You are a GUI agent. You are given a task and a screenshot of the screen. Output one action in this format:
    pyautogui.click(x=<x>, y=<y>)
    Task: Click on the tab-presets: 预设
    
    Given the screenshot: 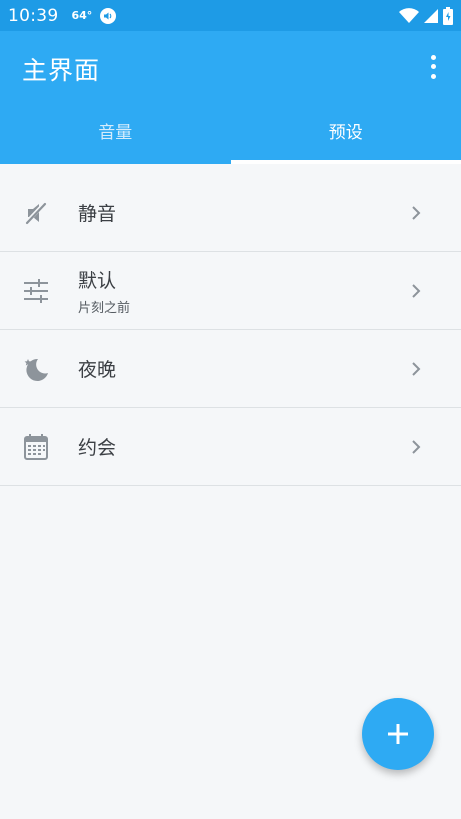 What is the action you would take?
    pyautogui.click(x=345, y=132)
    